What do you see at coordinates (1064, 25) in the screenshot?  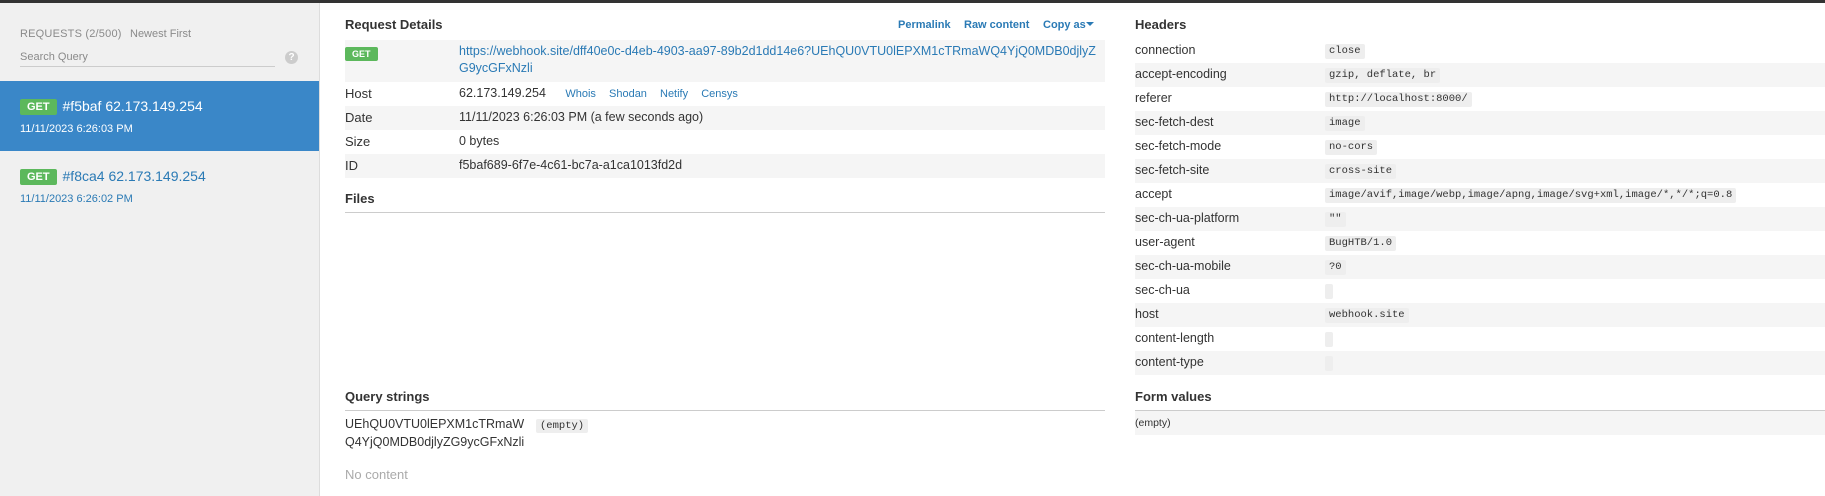 I see `copy-as-label: Copy as` at bounding box center [1064, 25].